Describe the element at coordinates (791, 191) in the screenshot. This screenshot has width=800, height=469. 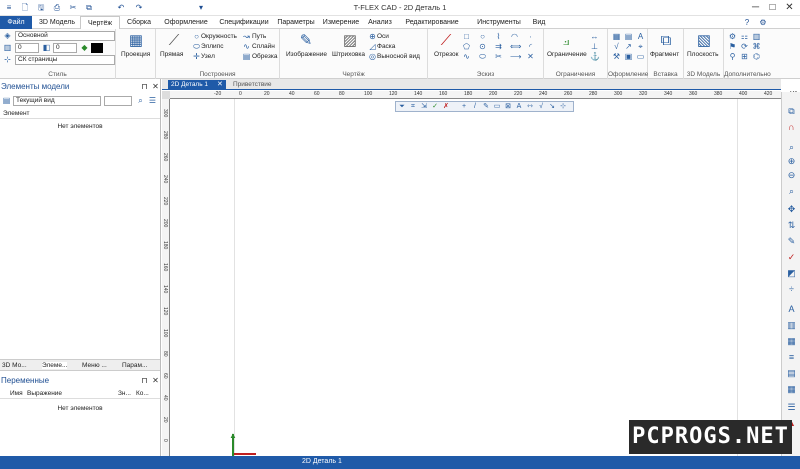
I see `zoom-fit-icon: ⌕` at that location.